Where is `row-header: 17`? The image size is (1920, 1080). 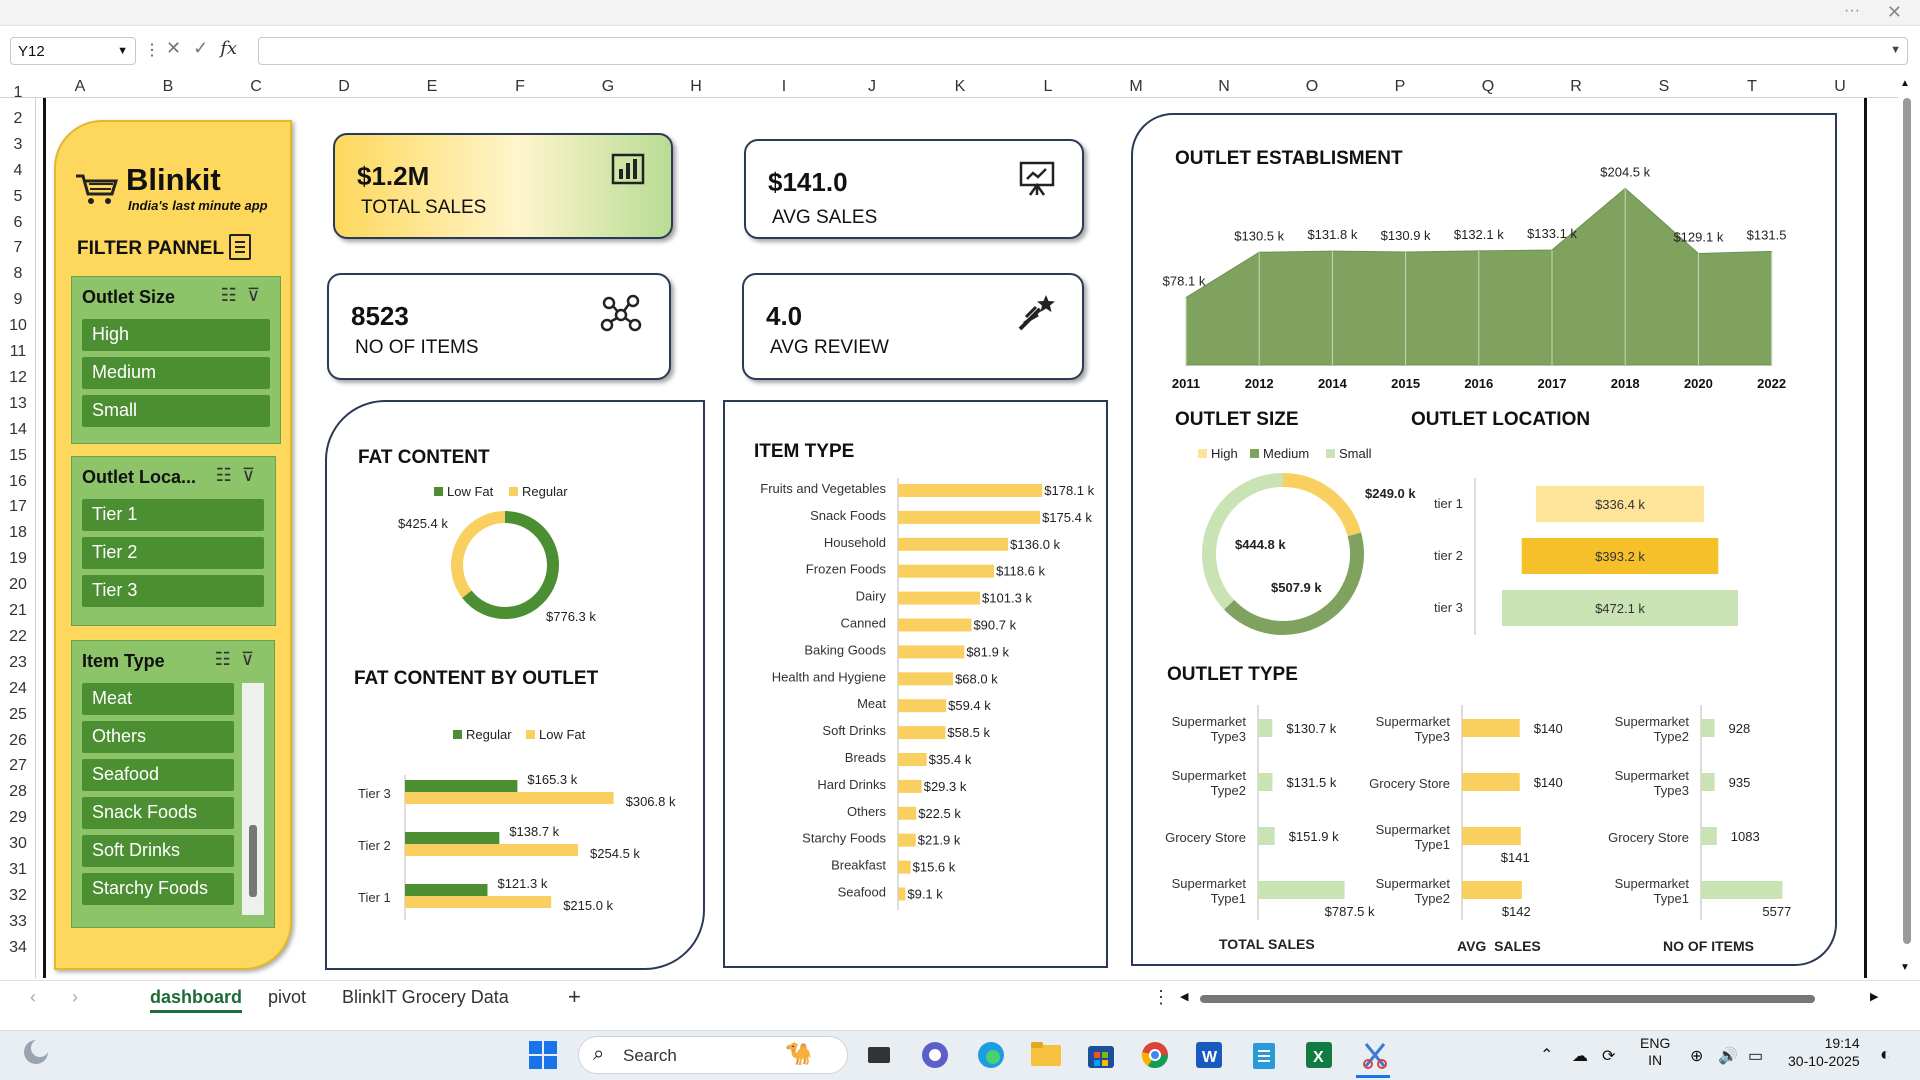 row-header: 17 is located at coordinates (18, 507).